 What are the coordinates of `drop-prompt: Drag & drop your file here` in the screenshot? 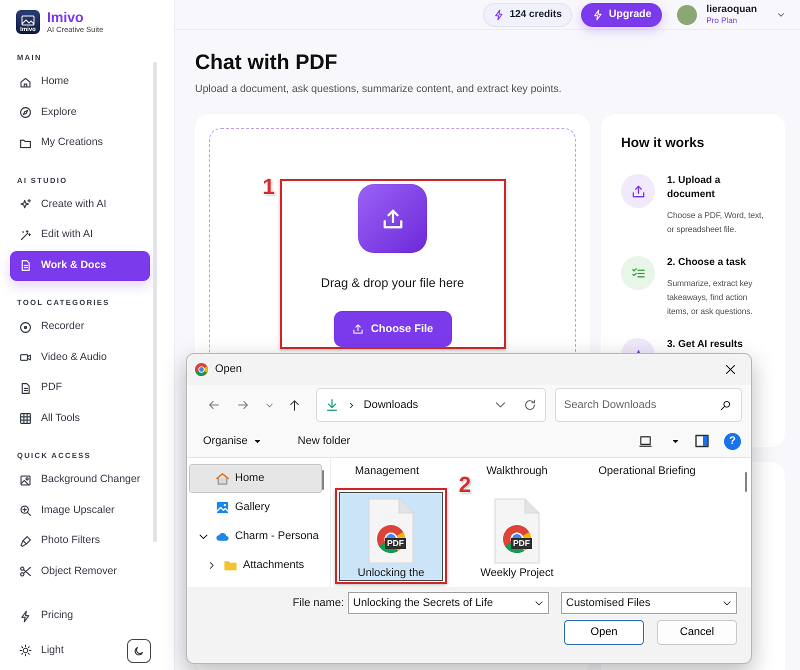 It's located at (392, 283).